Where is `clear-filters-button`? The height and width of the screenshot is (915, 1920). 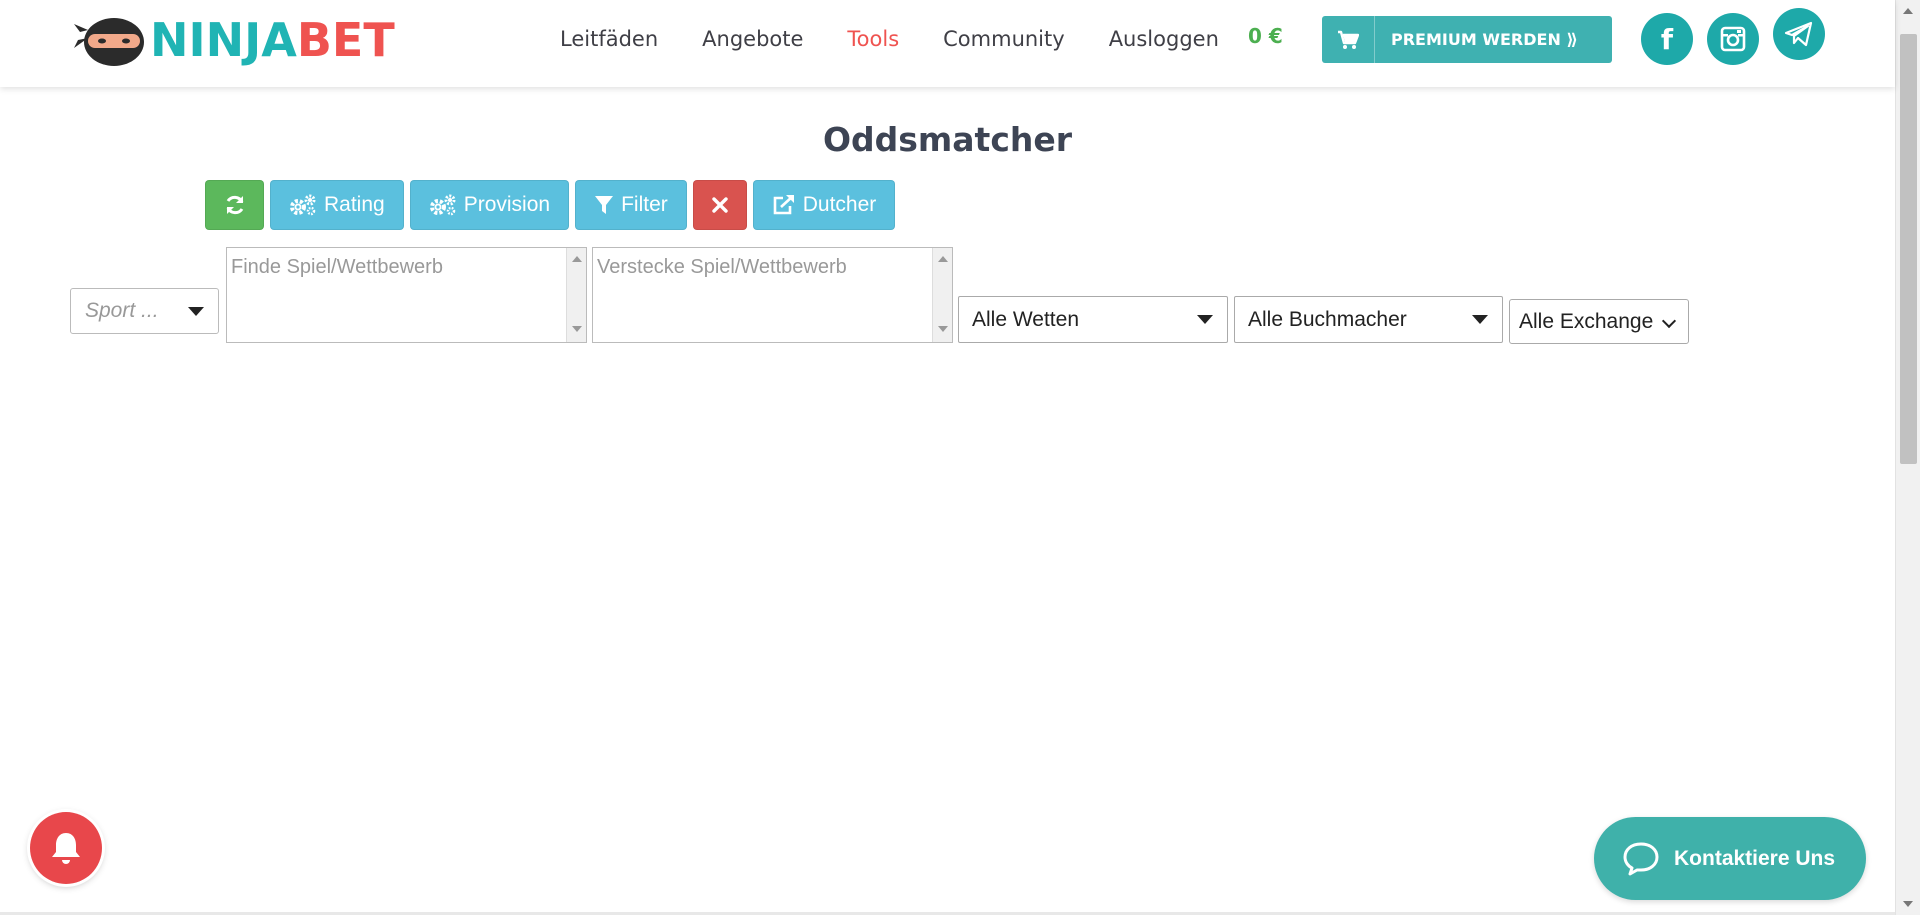
clear-filters-button is located at coordinates (719, 205).